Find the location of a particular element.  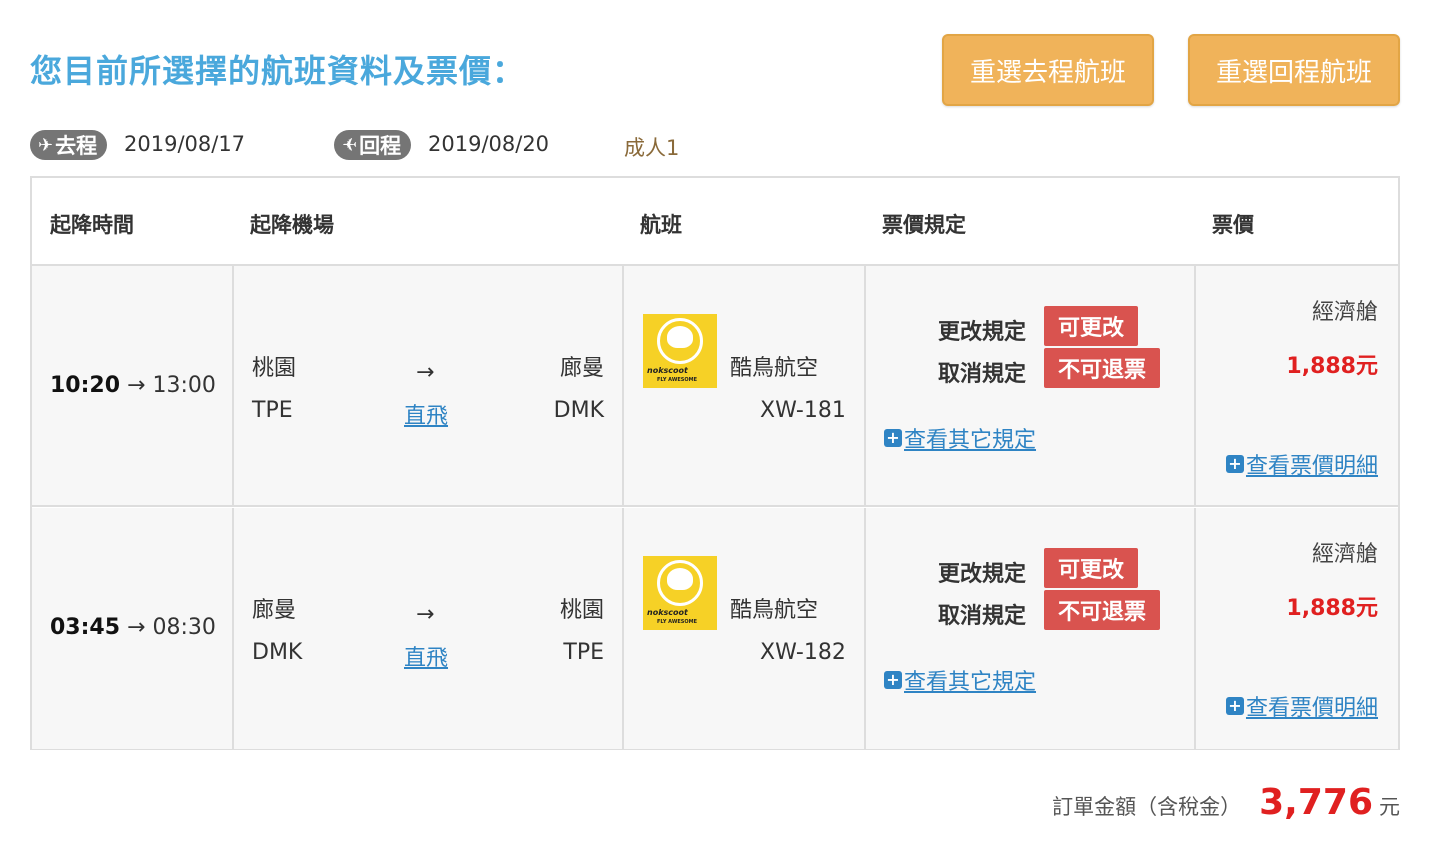

return-badge: ✈ 回程 is located at coordinates (373, 145).